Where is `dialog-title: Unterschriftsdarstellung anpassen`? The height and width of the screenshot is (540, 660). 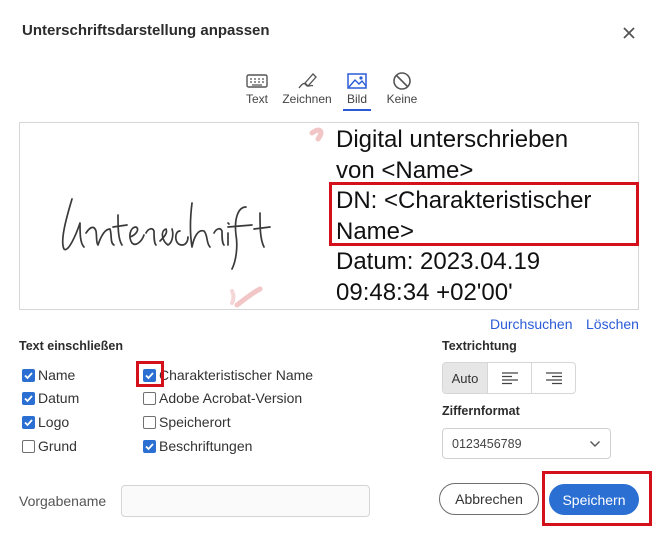 dialog-title: Unterschriftsdarstellung anpassen is located at coordinates (146, 30).